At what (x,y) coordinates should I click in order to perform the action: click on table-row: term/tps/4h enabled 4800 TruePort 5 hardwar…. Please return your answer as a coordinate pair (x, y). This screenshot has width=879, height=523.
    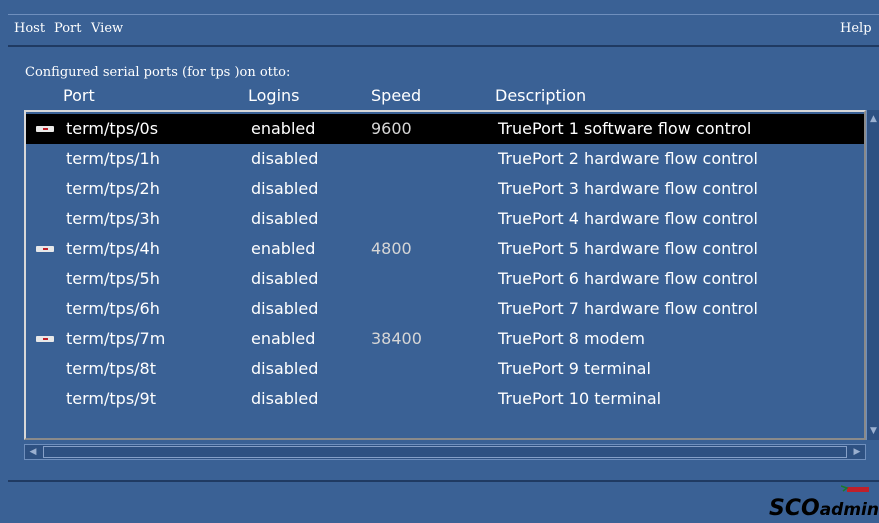
    Looking at the image, I should click on (445, 249).